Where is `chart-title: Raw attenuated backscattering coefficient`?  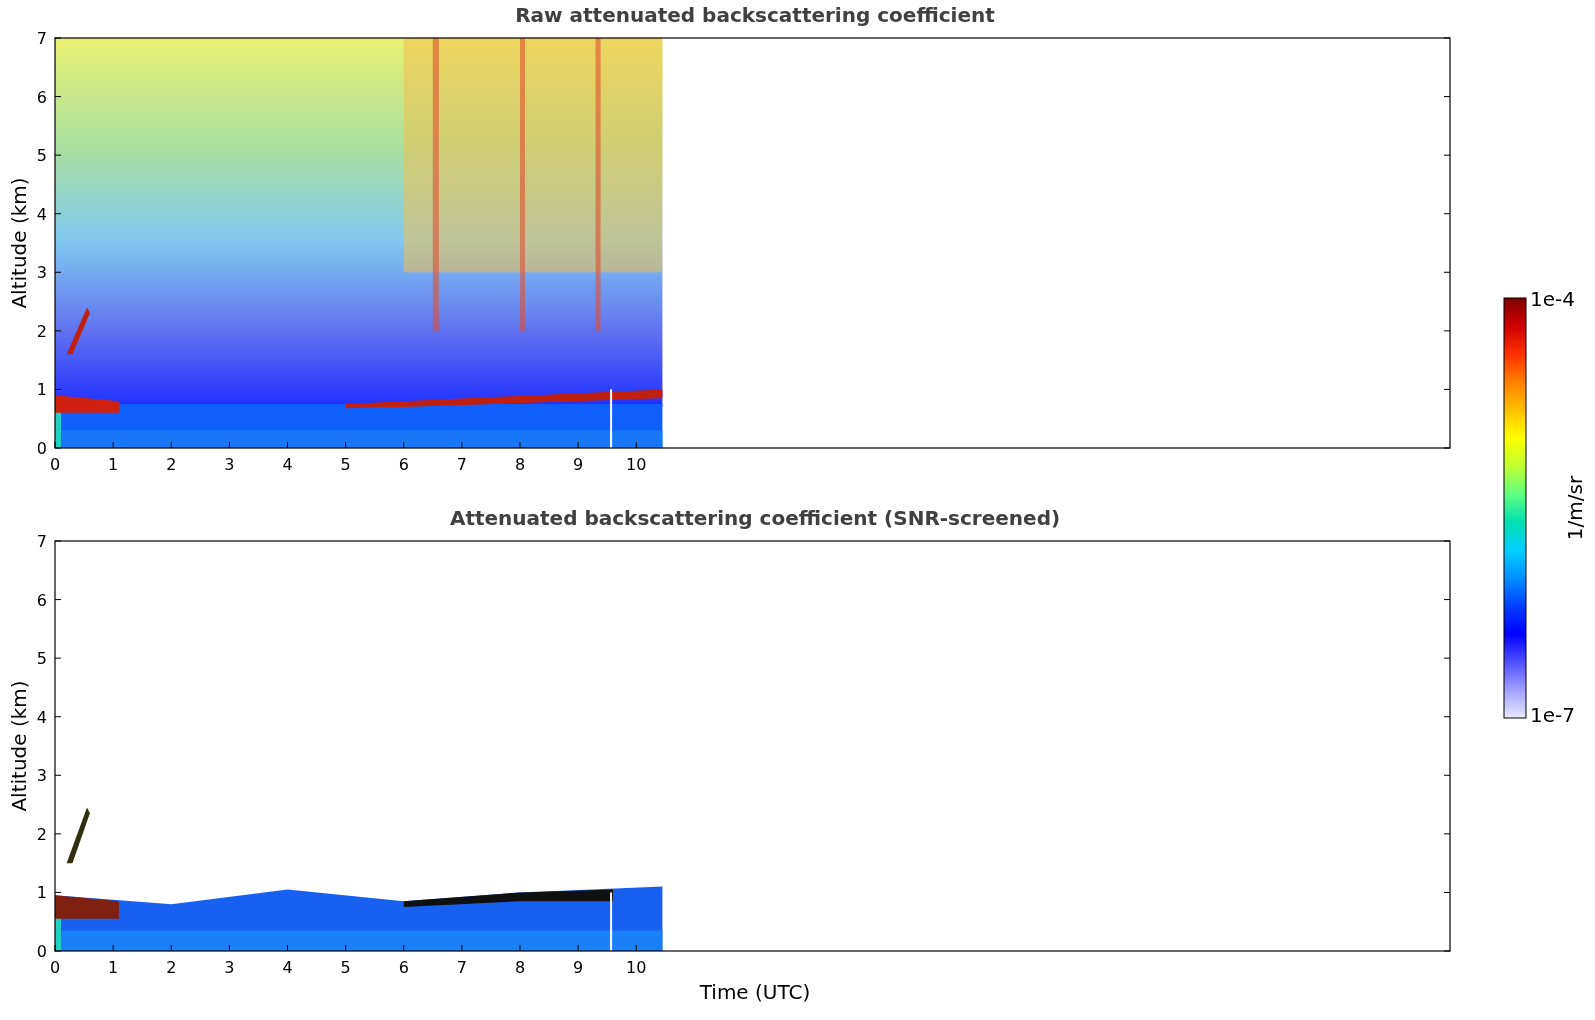
chart-title: Raw attenuated backscattering coefficient is located at coordinates (755, 15).